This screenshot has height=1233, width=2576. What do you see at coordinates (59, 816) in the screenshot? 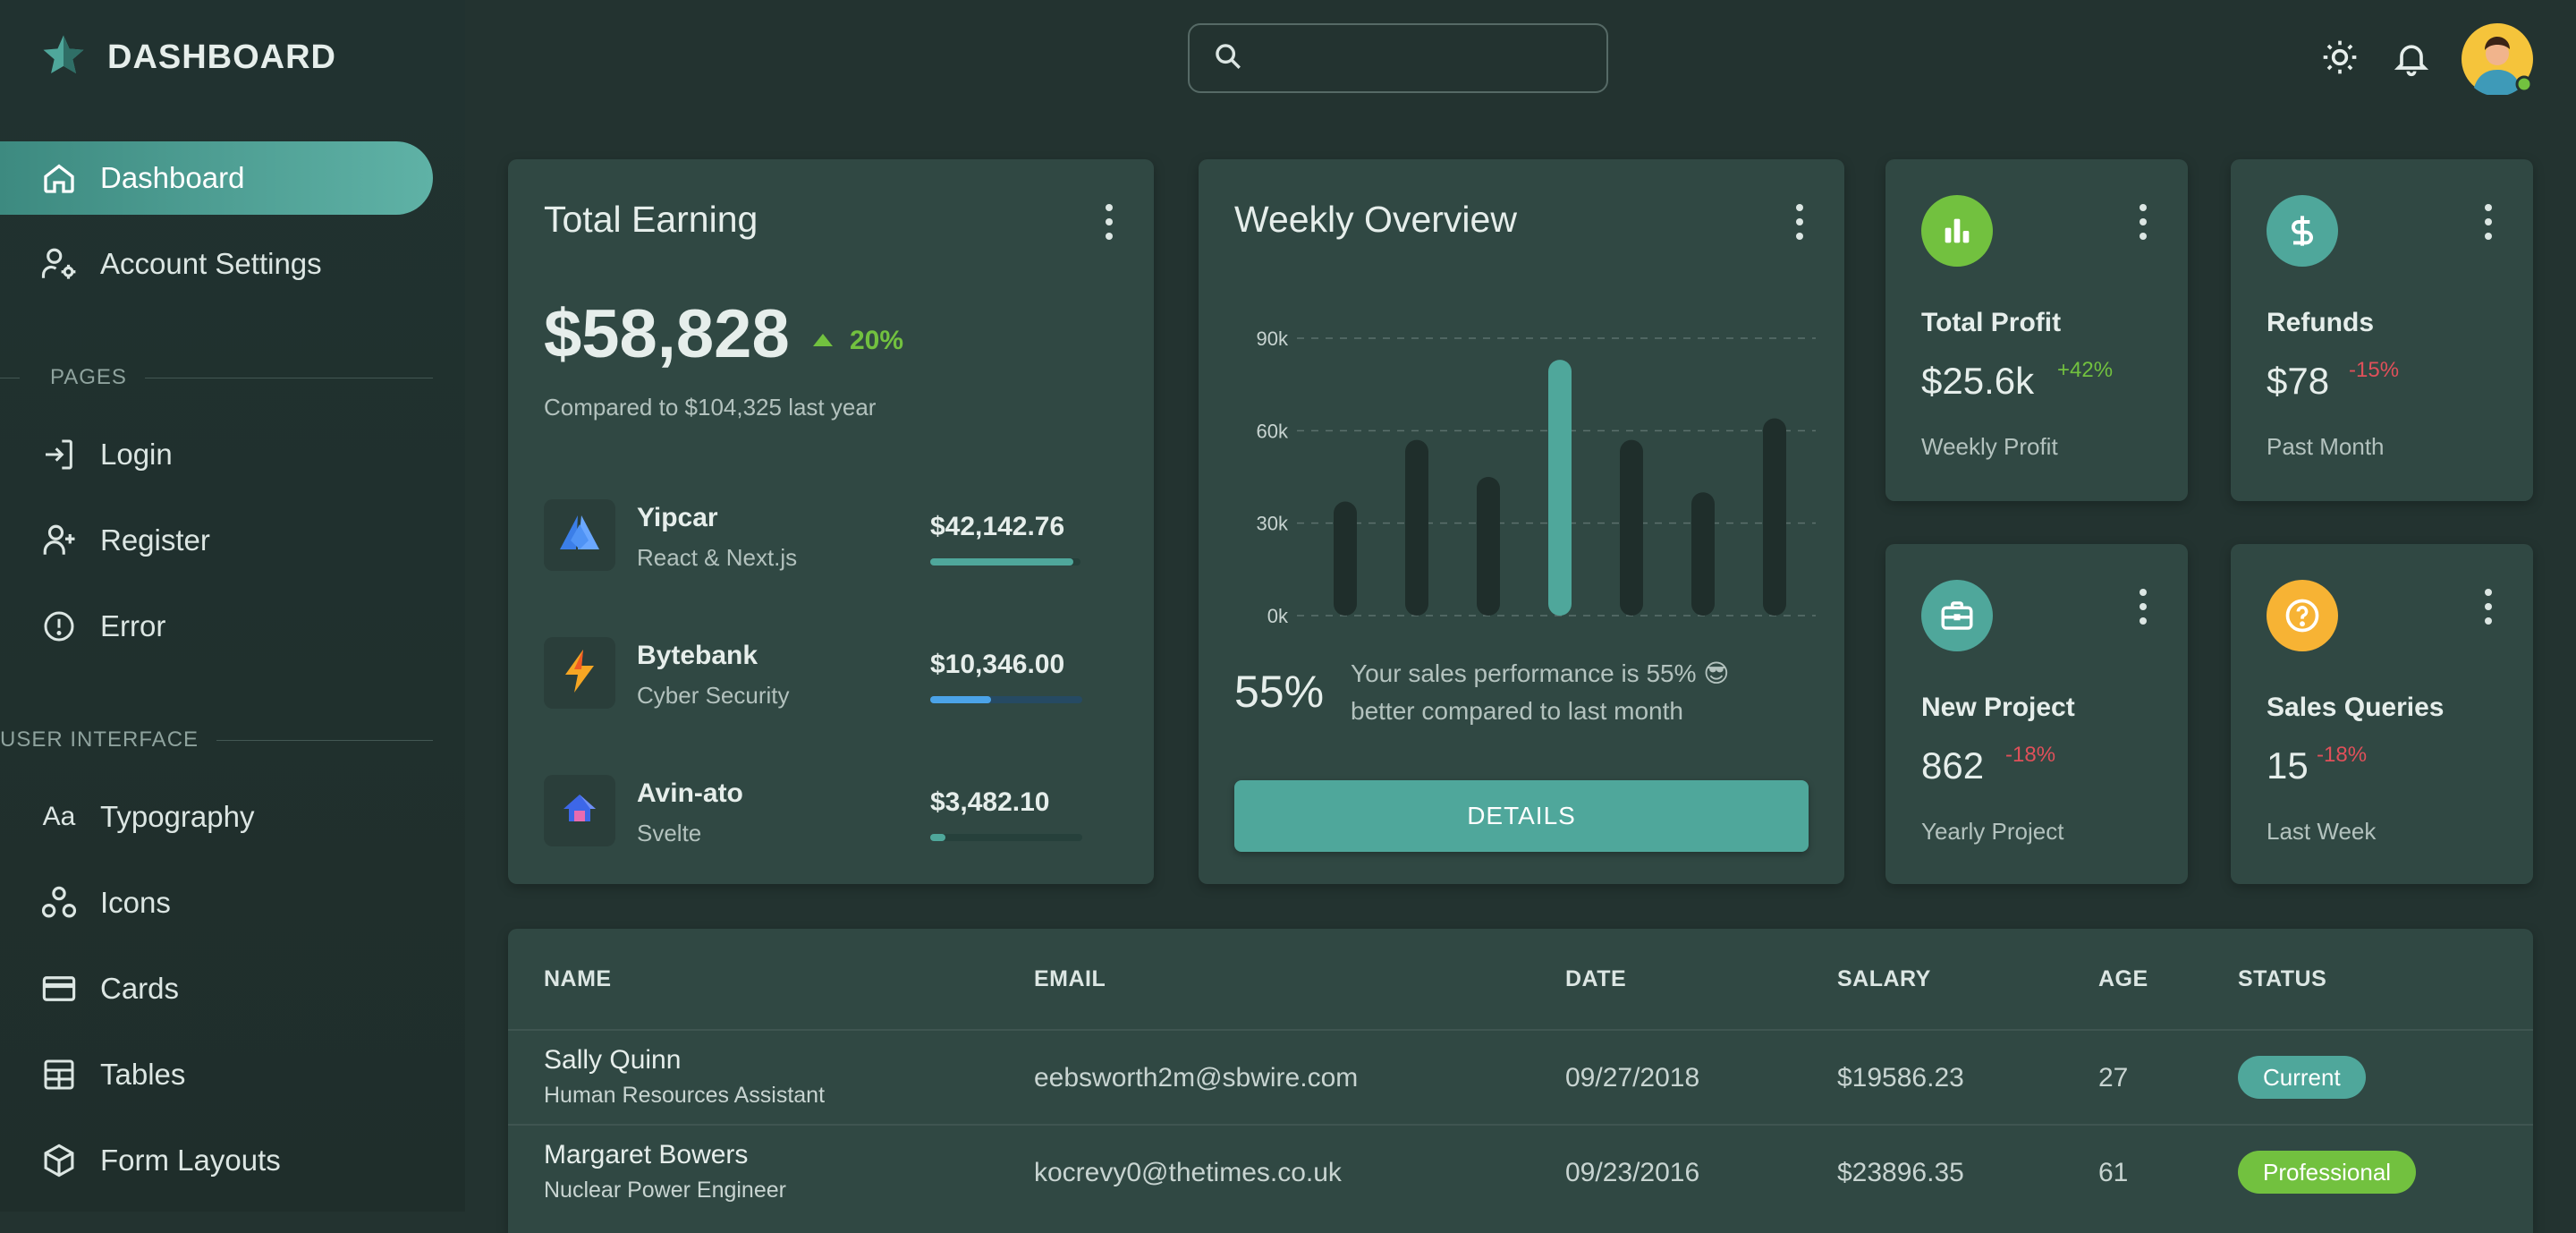
I see `typography-icon: Aa` at bounding box center [59, 816].